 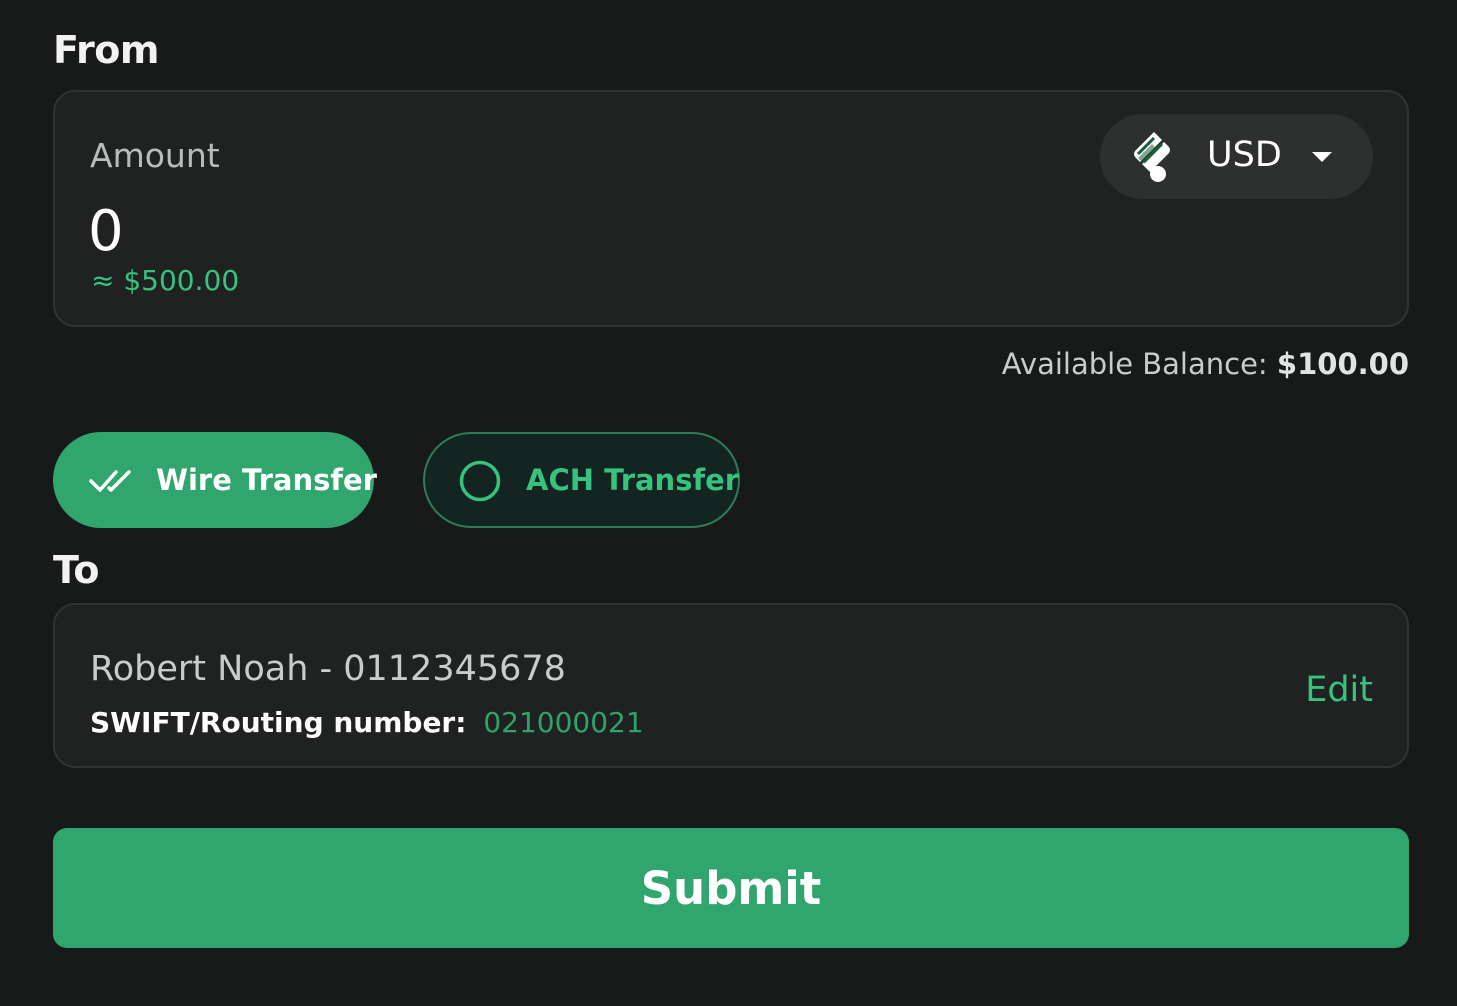 I want to click on currency-code: USD, so click(x=1244, y=155).